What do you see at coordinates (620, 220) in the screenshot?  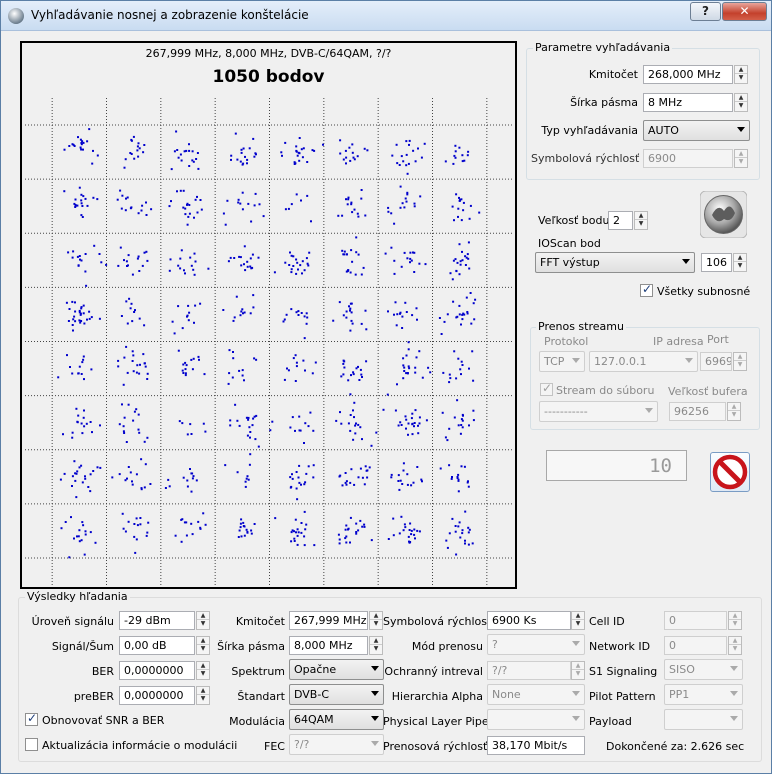 I see `point-size-input: 2` at bounding box center [620, 220].